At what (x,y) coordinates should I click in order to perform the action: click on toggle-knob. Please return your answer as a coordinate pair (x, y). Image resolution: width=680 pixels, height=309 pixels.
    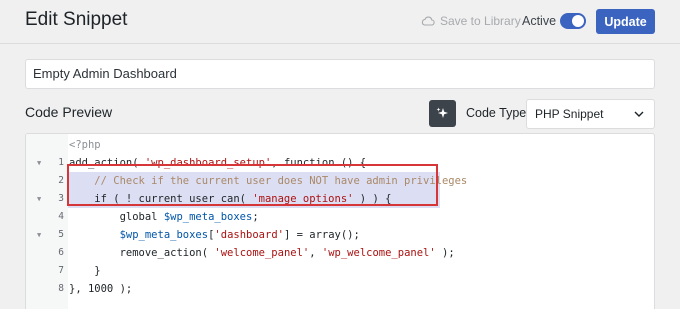
    Looking at the image, I should click on (578, 21).